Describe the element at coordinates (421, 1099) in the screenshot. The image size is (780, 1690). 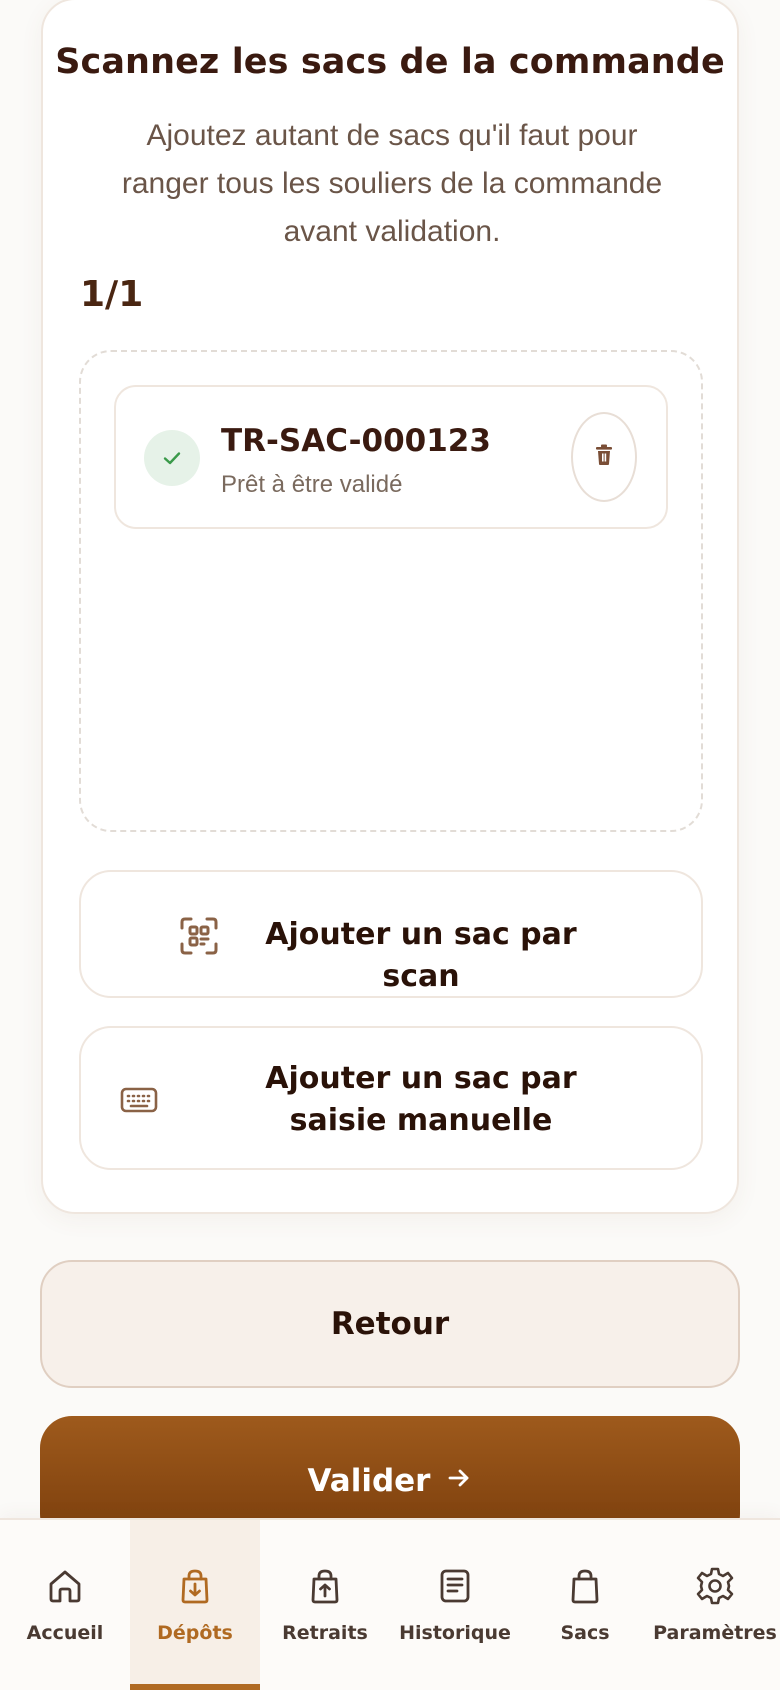
I see `add-bag-manual-label: Ajouter un sac par saisie manuelle` at that location.